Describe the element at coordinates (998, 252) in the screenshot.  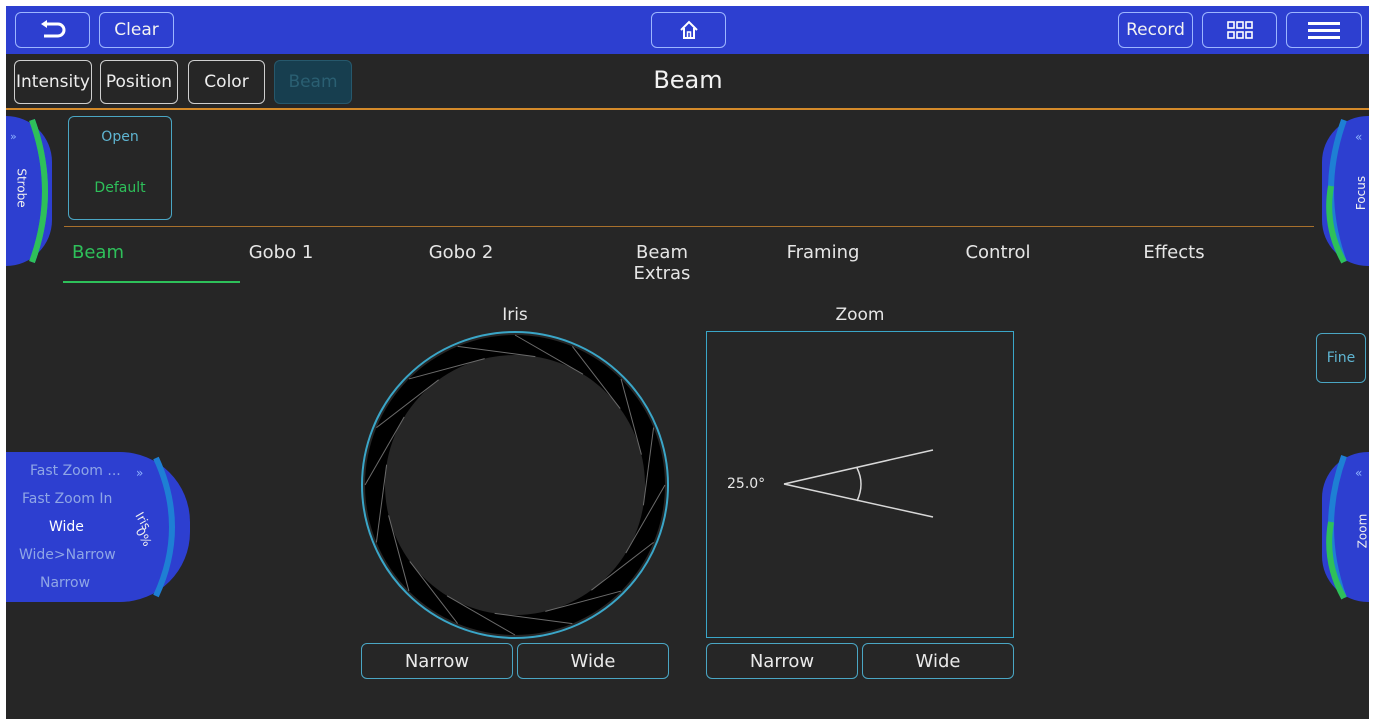
I see `tab-control: Control` at that location.